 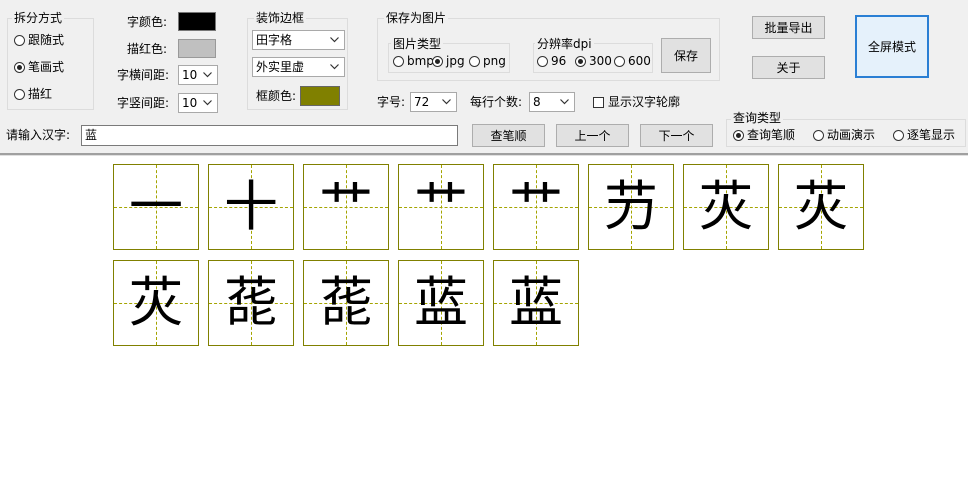 What do you see at coordinates (197, 21) in the screenshot?
I see `char-color-swatch` at bounding box center [197, 21].